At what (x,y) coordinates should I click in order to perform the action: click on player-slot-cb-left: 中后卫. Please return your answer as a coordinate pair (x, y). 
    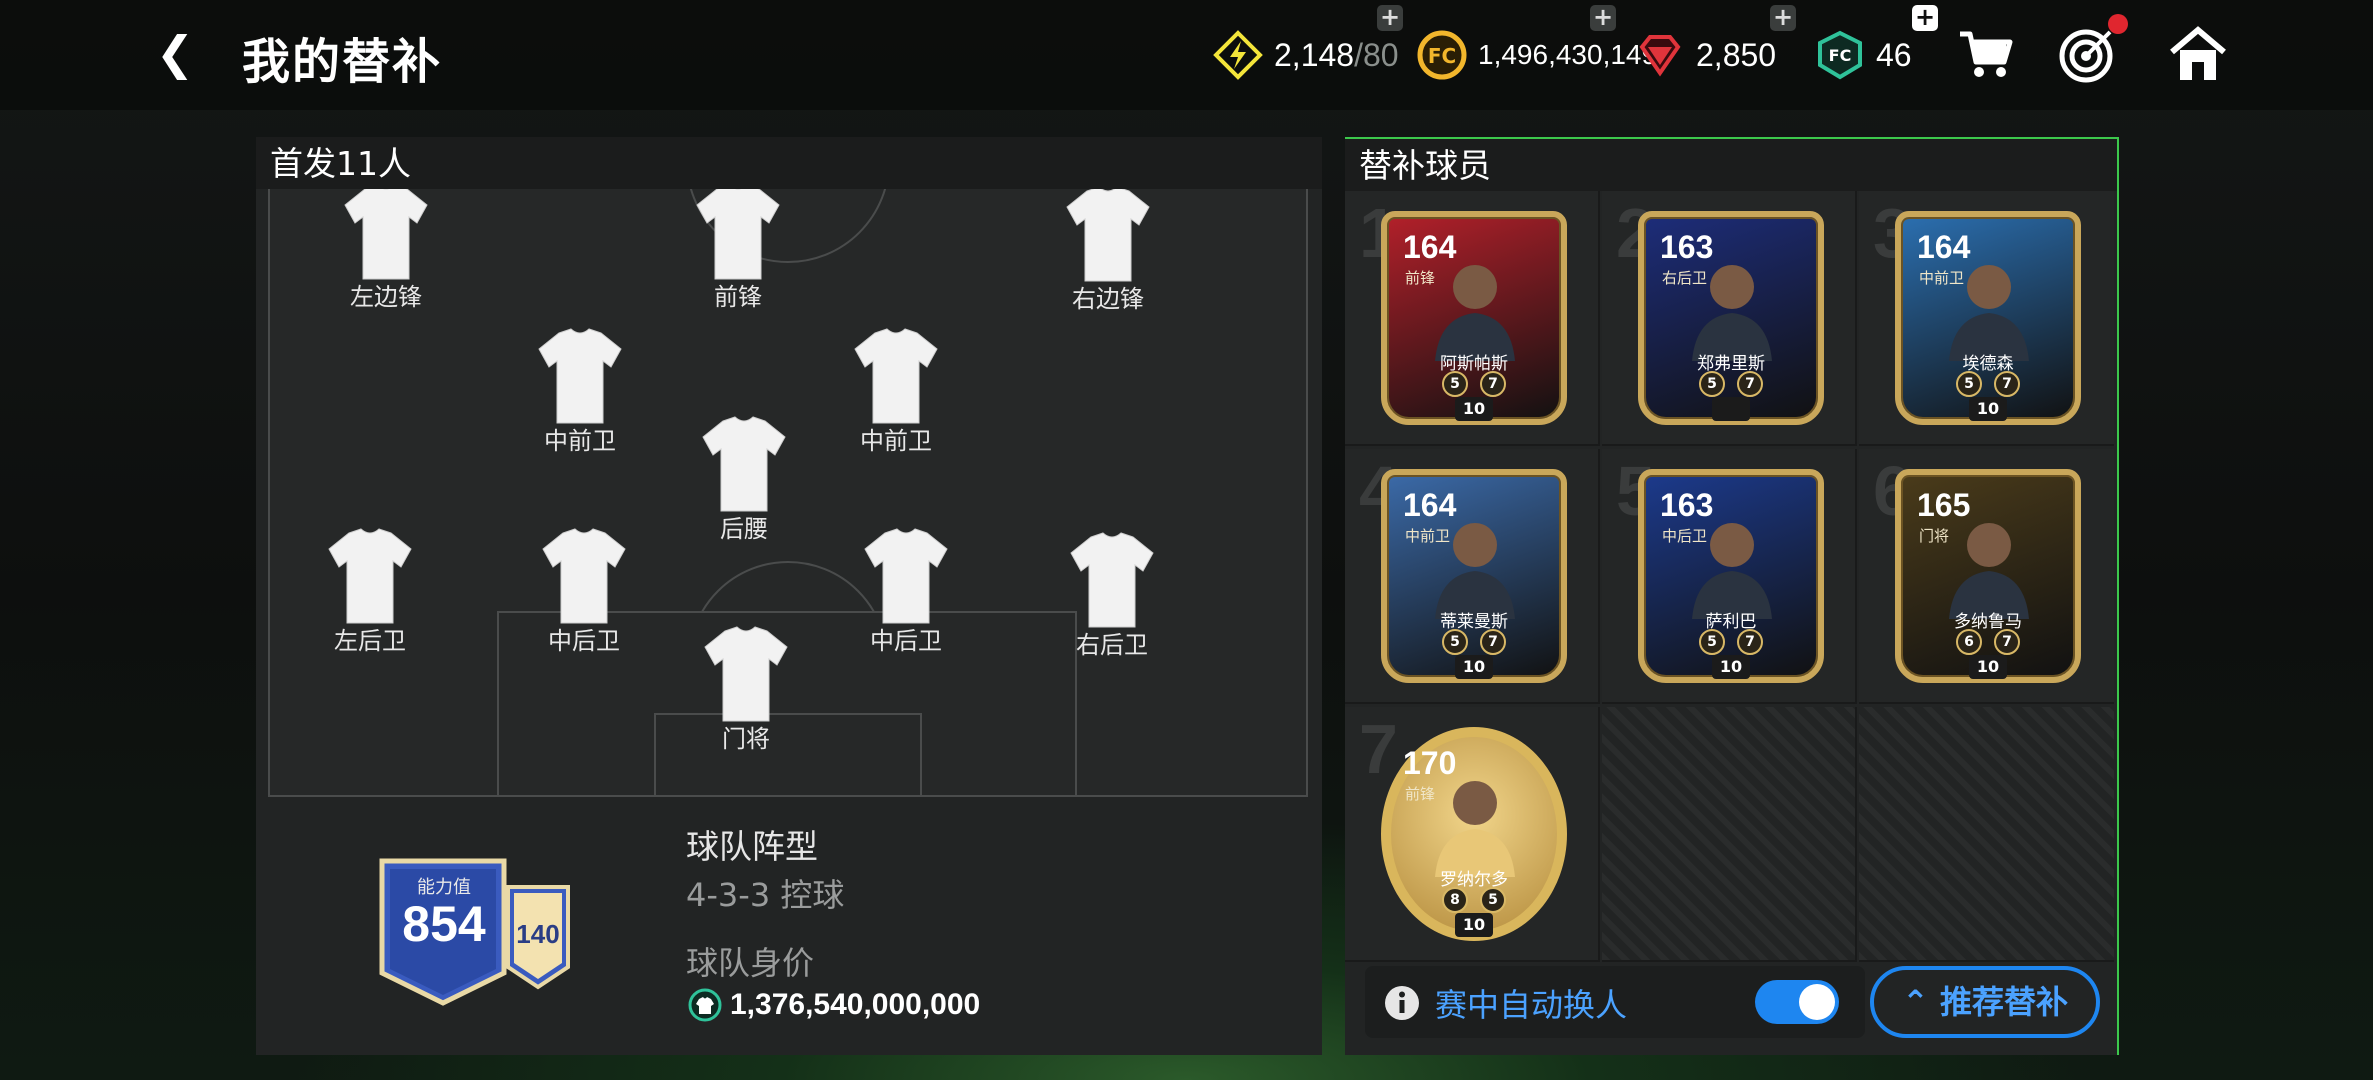
    Looking at the image, I should click on (584, 591).